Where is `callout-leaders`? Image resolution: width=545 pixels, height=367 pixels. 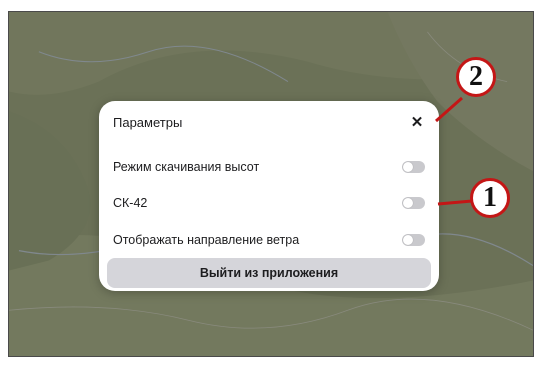 callout-leaders is located at coordinates (454, 151).